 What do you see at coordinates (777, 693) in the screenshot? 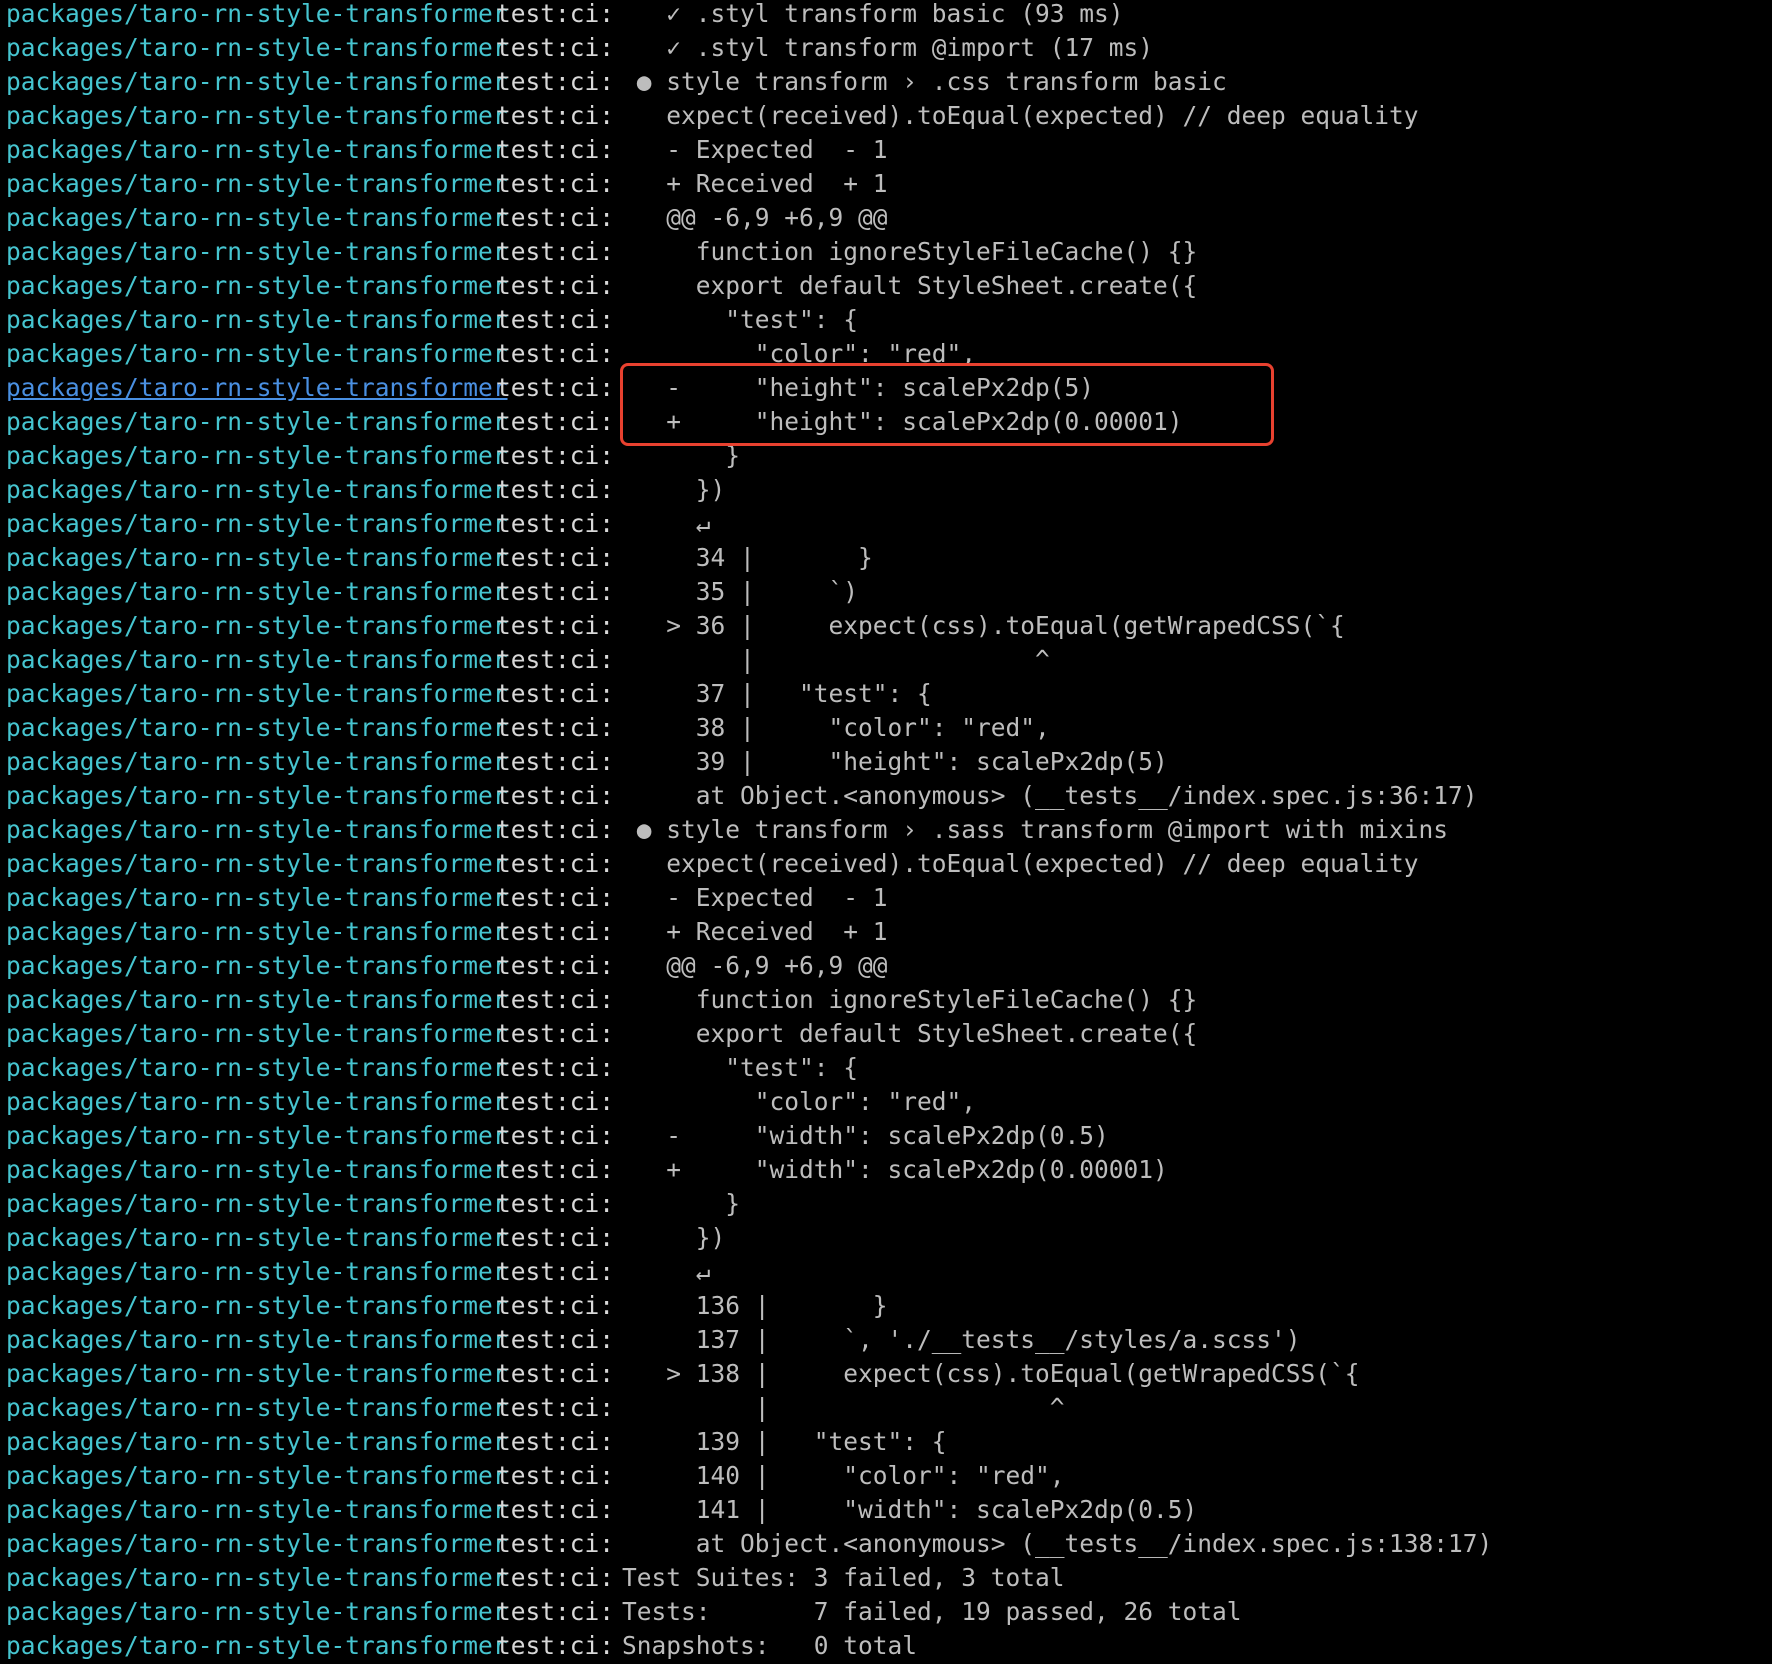
I see `line-content: 37 | "test": {` at bounding box center [777, 693].